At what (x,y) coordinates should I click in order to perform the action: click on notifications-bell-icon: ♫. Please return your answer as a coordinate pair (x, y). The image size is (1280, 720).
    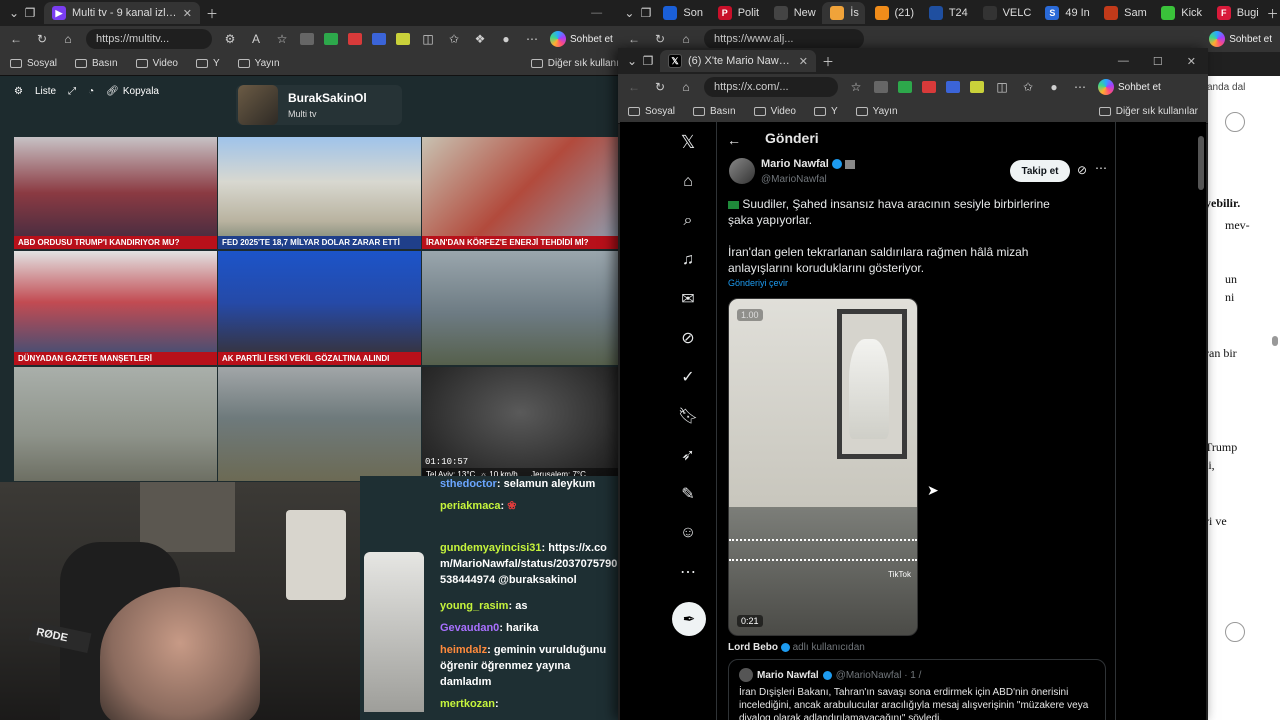
    Looking at the image, I should click on (688, 260).